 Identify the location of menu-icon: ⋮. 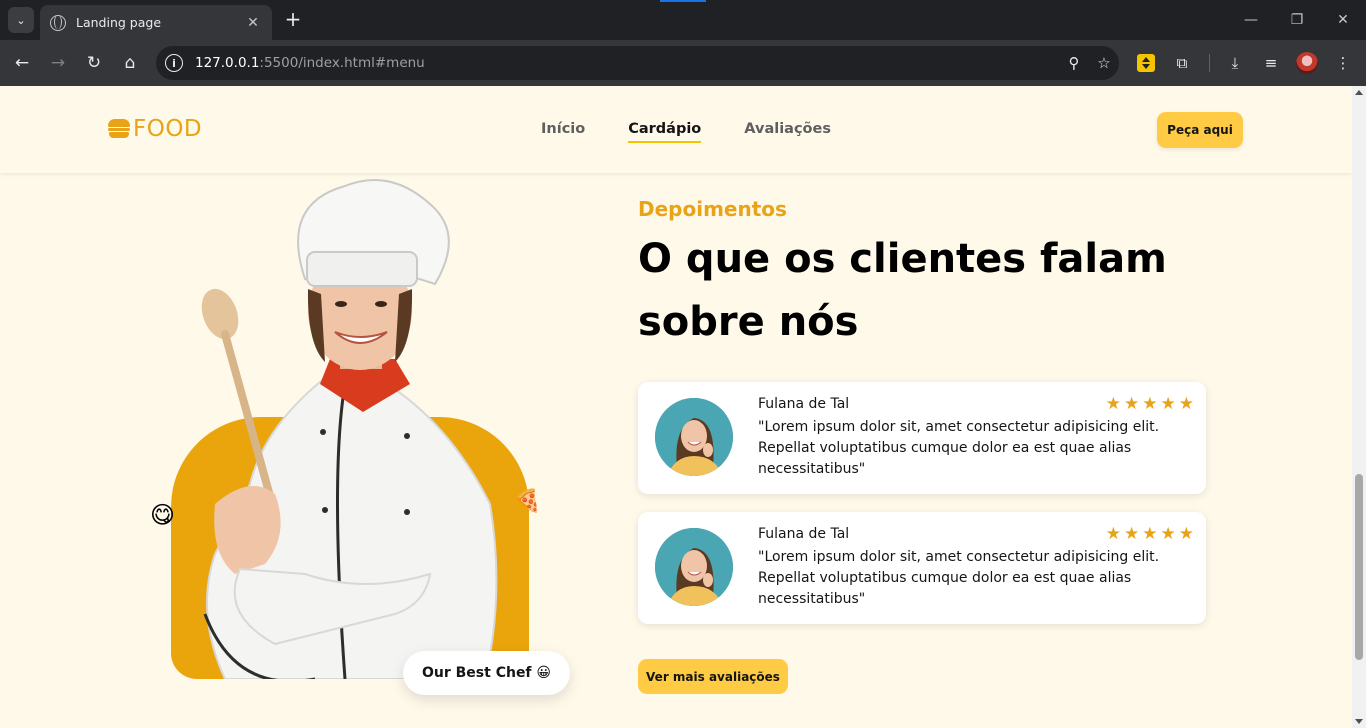
(1343, 63).